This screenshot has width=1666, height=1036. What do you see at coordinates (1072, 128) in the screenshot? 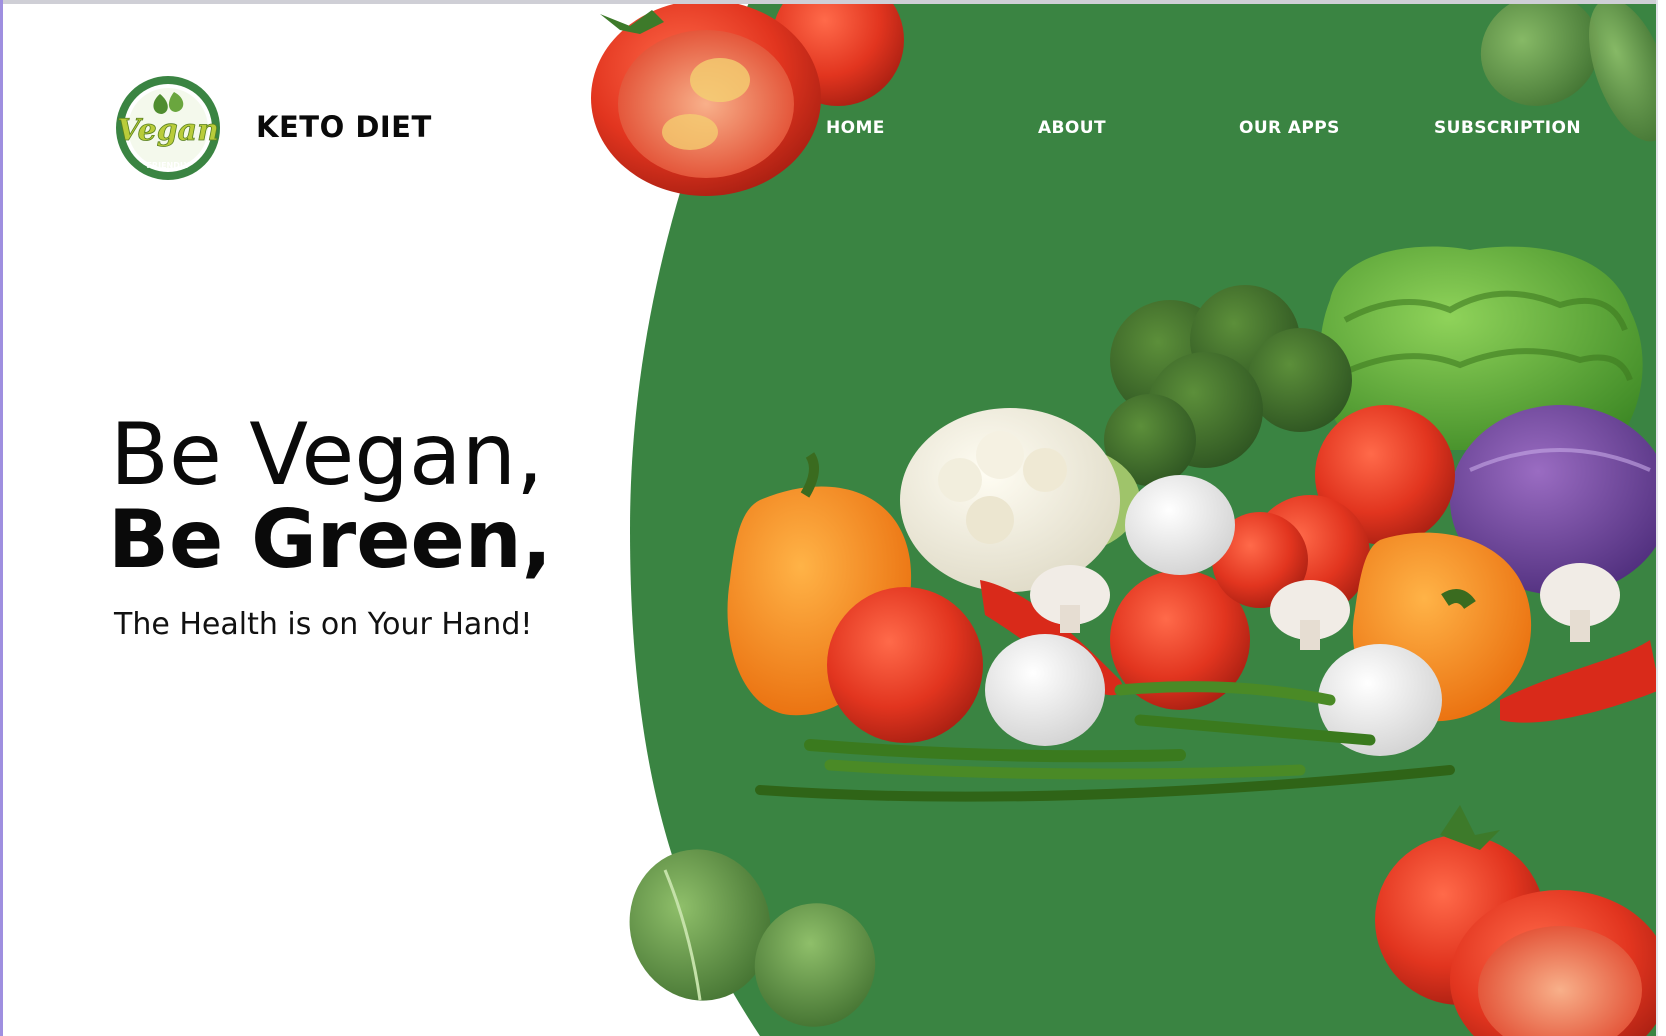
I see `nav-about-link: ABOUT` at bounding box center [1072, 128].